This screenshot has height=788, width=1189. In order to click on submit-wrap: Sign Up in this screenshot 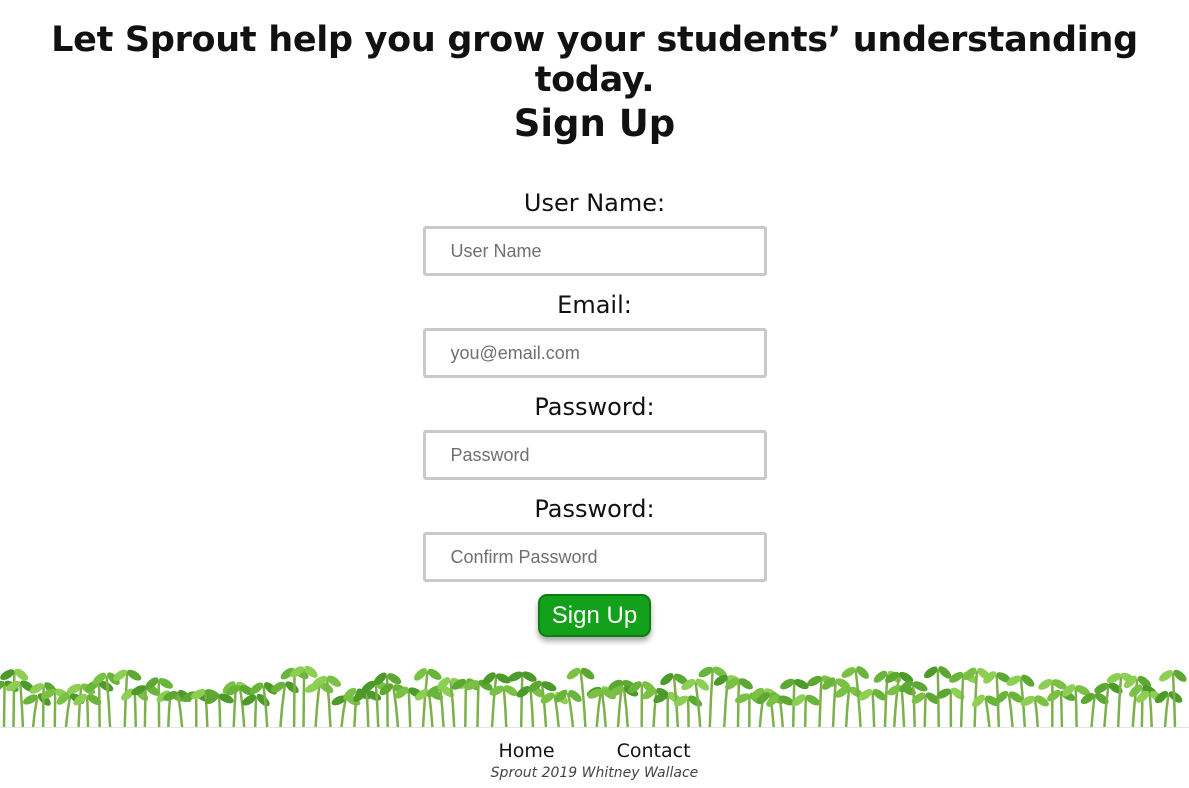, I will do `click(594, 615)`.